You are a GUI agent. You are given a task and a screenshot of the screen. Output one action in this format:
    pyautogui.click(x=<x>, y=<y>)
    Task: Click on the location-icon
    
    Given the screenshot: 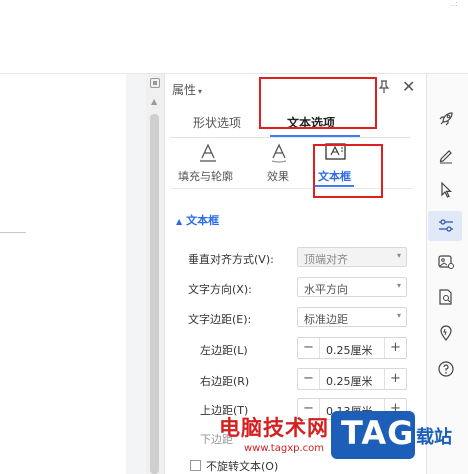 What is the action you would take?
    pyautogui.click(x=446, y=333)
    